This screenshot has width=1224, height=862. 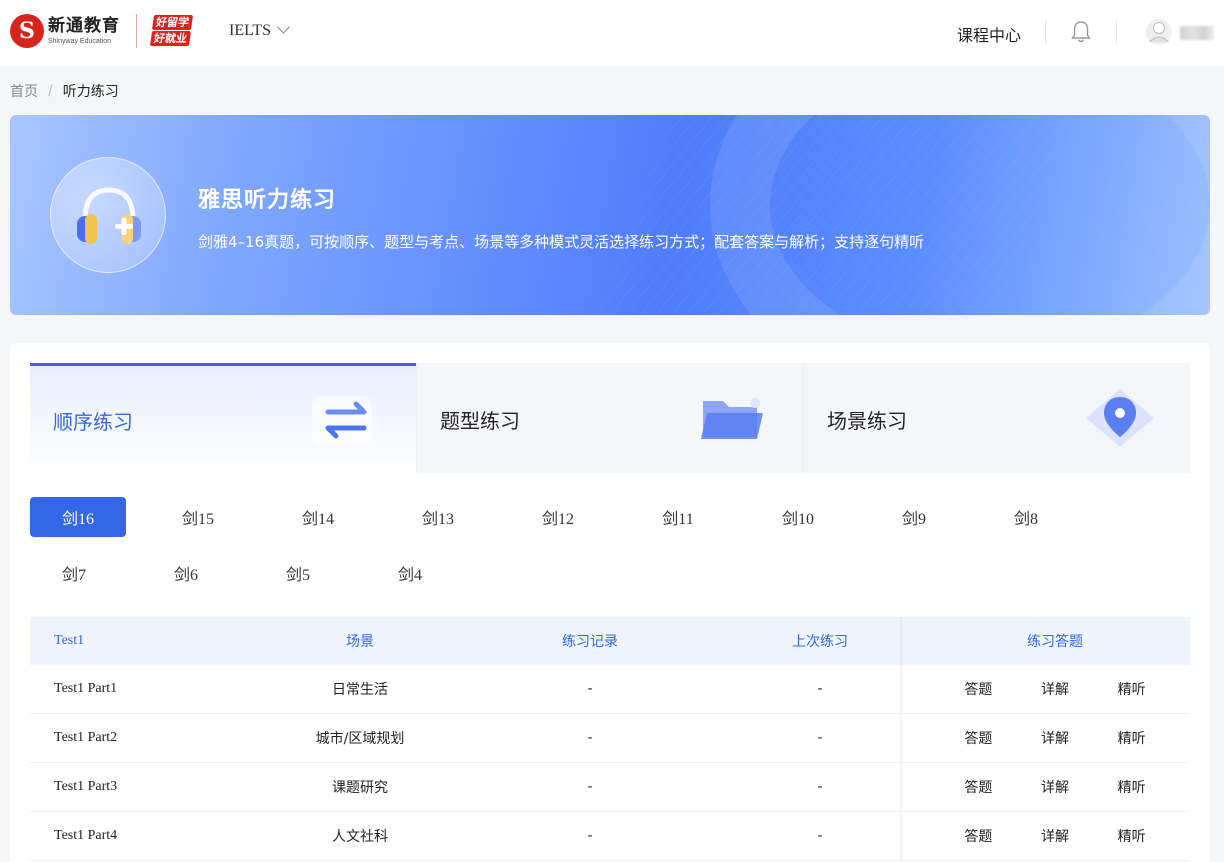 What do you see at coordinates (989, 34) in the screenshot?
I see `course-center-link: 课程中心` at bounding box center [989, 34].